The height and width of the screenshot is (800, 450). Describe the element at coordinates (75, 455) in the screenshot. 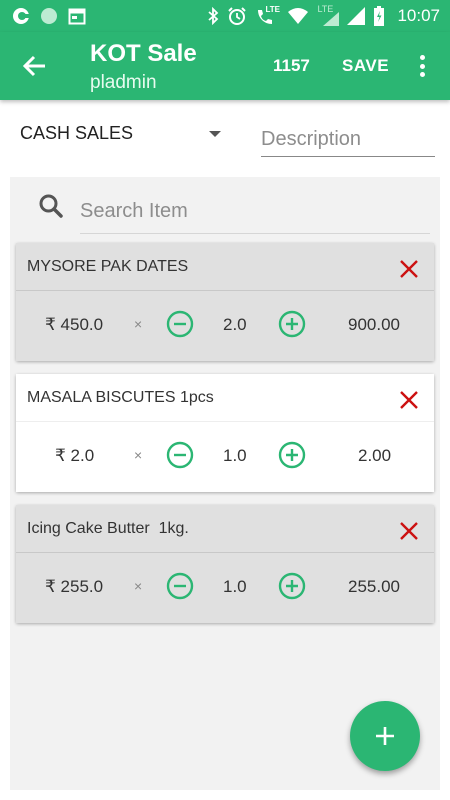

I see `item-price: ₹ 2.0` at that location.